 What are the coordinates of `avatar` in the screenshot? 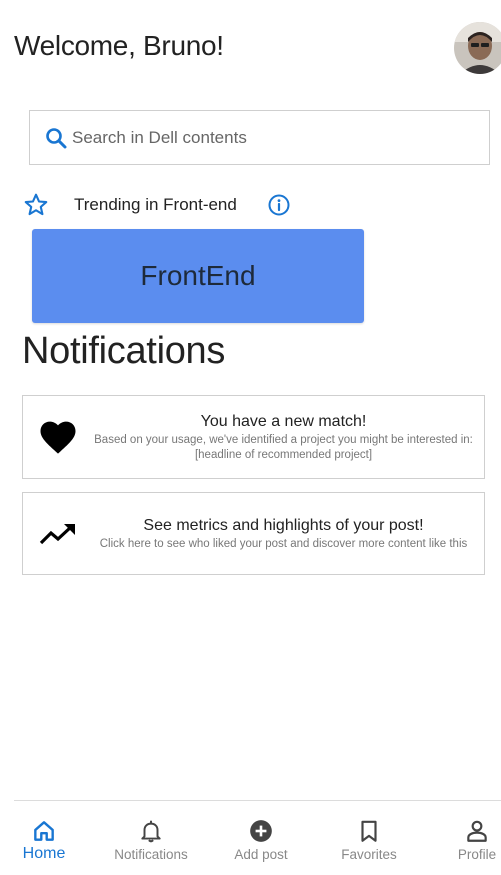 It's located at (477, 48).